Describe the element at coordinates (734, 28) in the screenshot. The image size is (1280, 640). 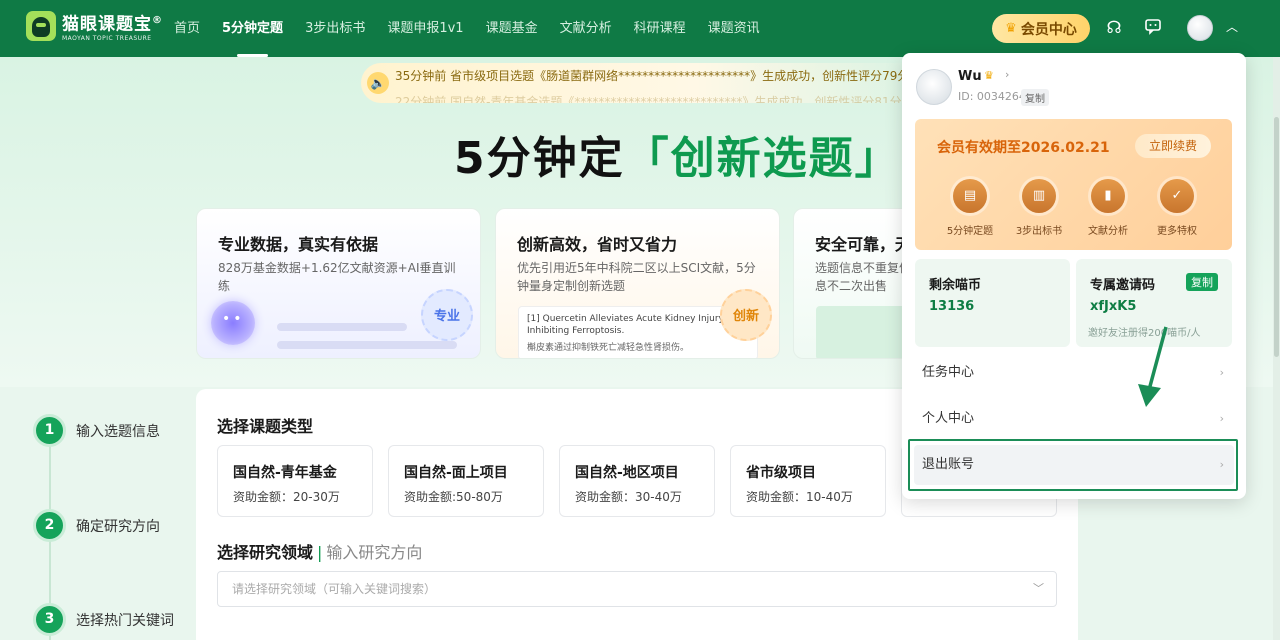
I see `nav-topic-news: 课题资讯` at that location.